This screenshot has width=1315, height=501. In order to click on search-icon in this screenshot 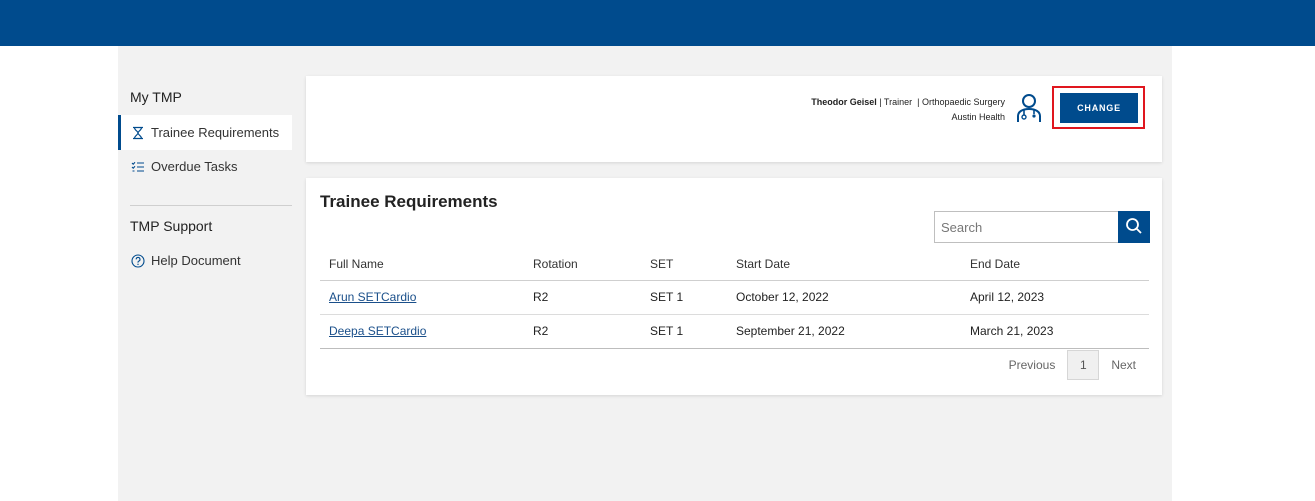, I will do `click(1134, 227)`.